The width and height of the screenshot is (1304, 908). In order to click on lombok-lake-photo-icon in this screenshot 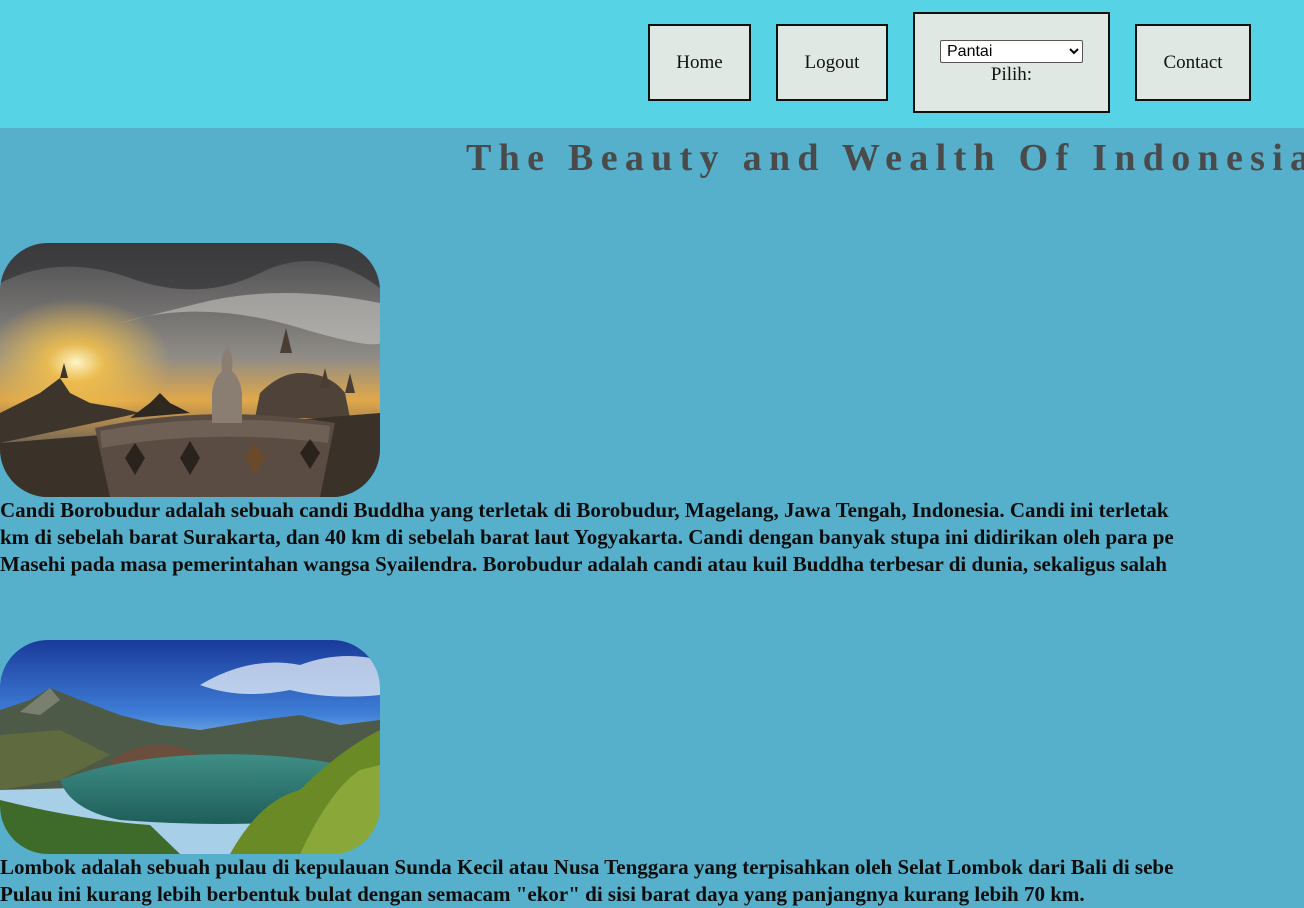, I will do `click(190, 747)`.